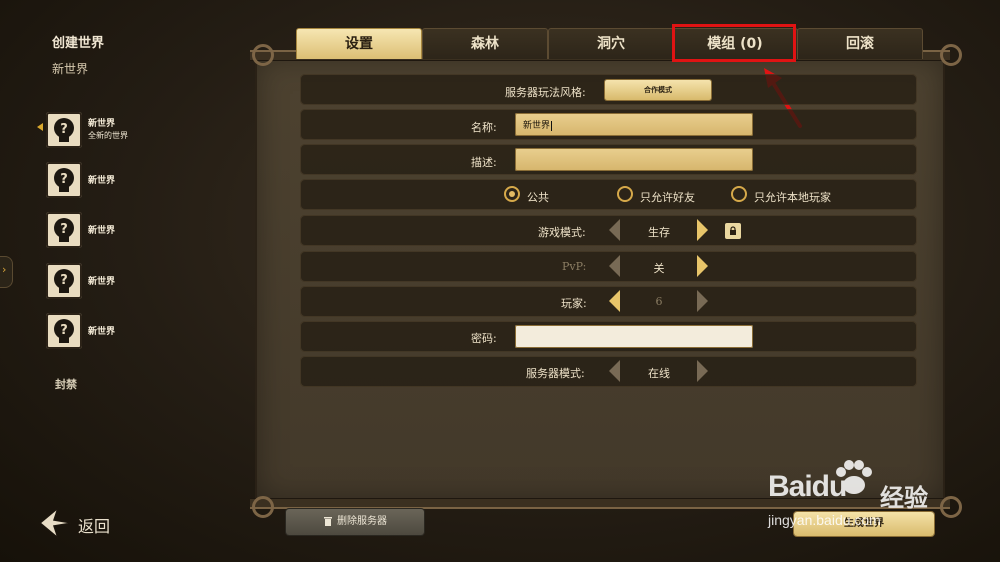  What do you see at coordinates (614, 371) in the screenshot?
I see `servermode-prev-icon` at bounding box center [614, 371].